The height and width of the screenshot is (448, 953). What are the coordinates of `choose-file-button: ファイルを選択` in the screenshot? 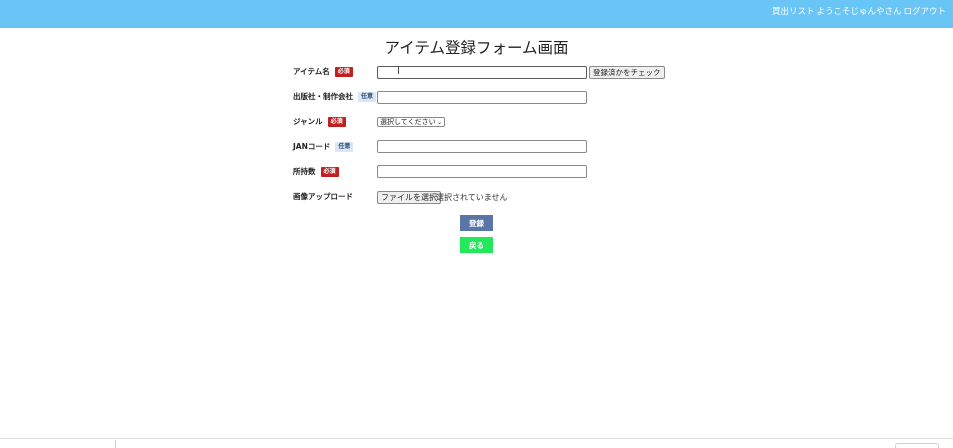 It's located at (409, 197).